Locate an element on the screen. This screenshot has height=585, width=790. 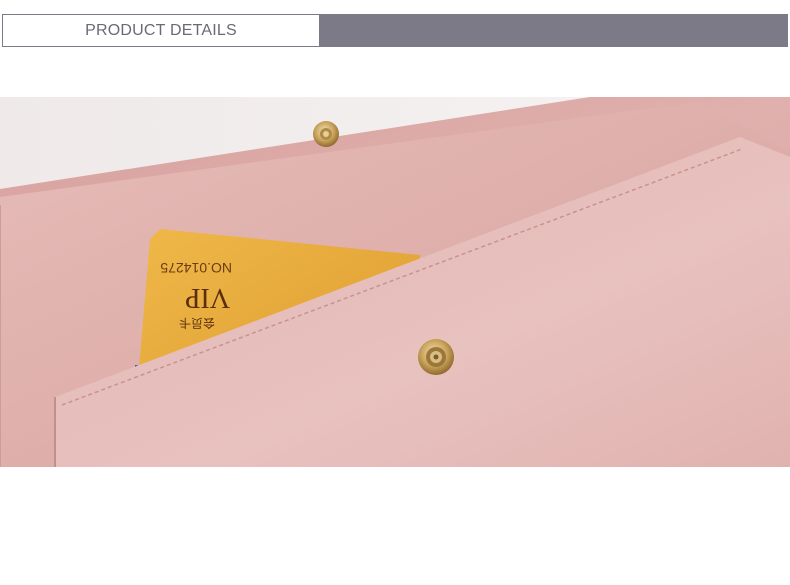
header-title: PRODUCT DETAILS is located at coordinates (161, 30).